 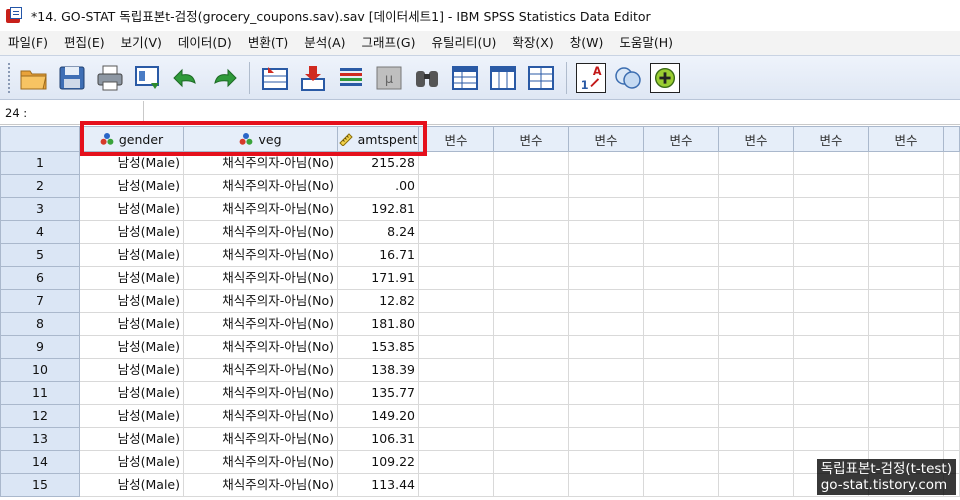 I want to click on cell-amtspent: 192.81, so click(x=378, y=209).